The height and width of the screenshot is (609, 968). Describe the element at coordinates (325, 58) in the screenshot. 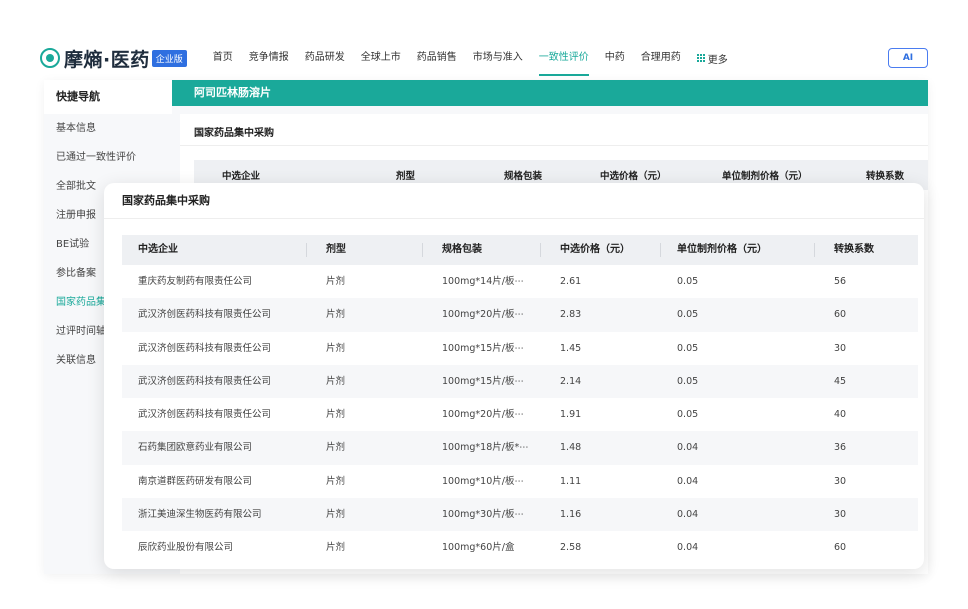

I see `menu-item-2: 药品研发` at that location.